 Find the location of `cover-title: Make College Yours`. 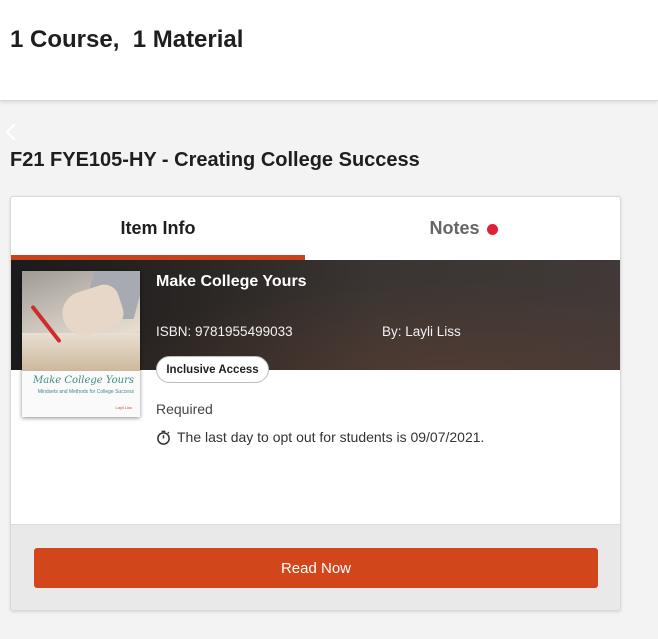

cover-title: Make College Yours is located at coordinates (83, 380).